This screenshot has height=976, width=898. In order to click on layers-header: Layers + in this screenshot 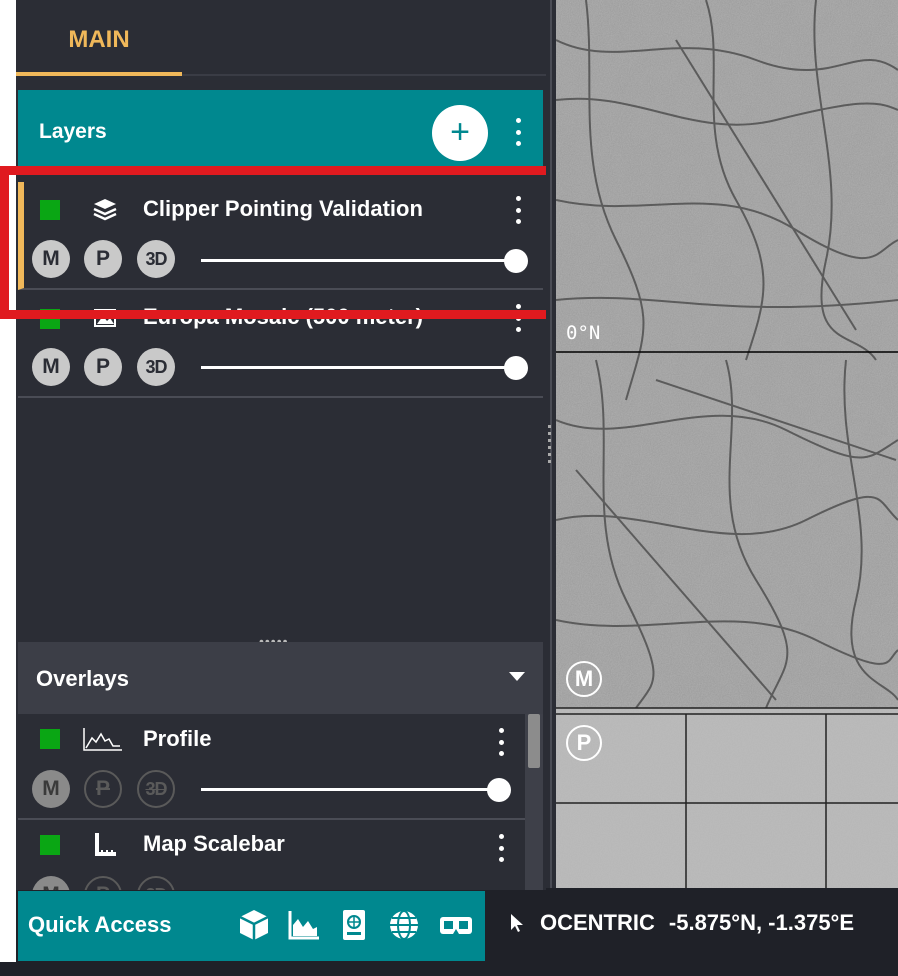, I will do `click(280, 132)`.